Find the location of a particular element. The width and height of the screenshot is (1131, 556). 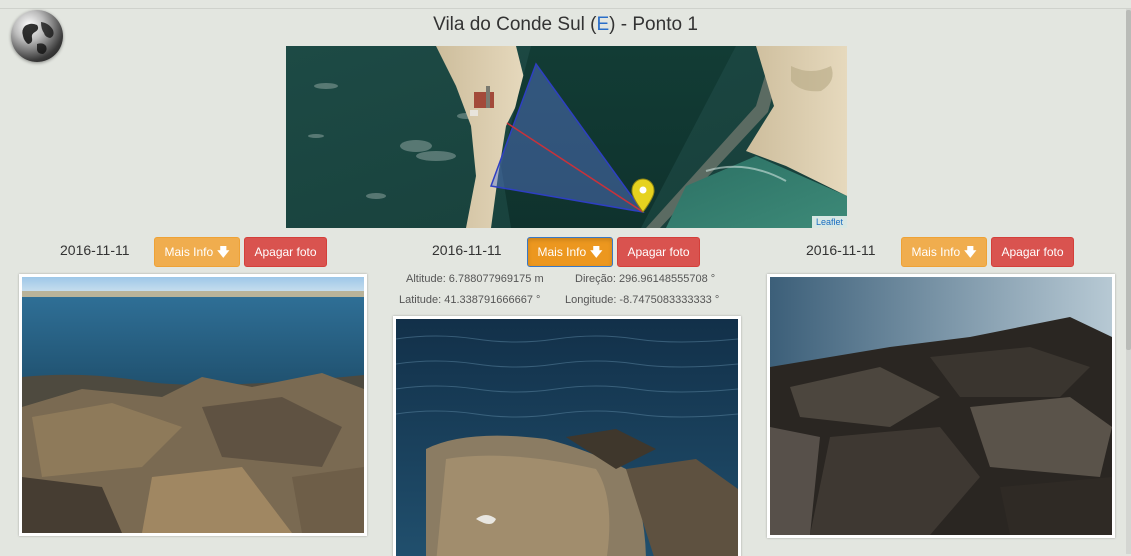

latitude-text: Latitude: 41.338791666667 ° is located at coordinates (470, 300).